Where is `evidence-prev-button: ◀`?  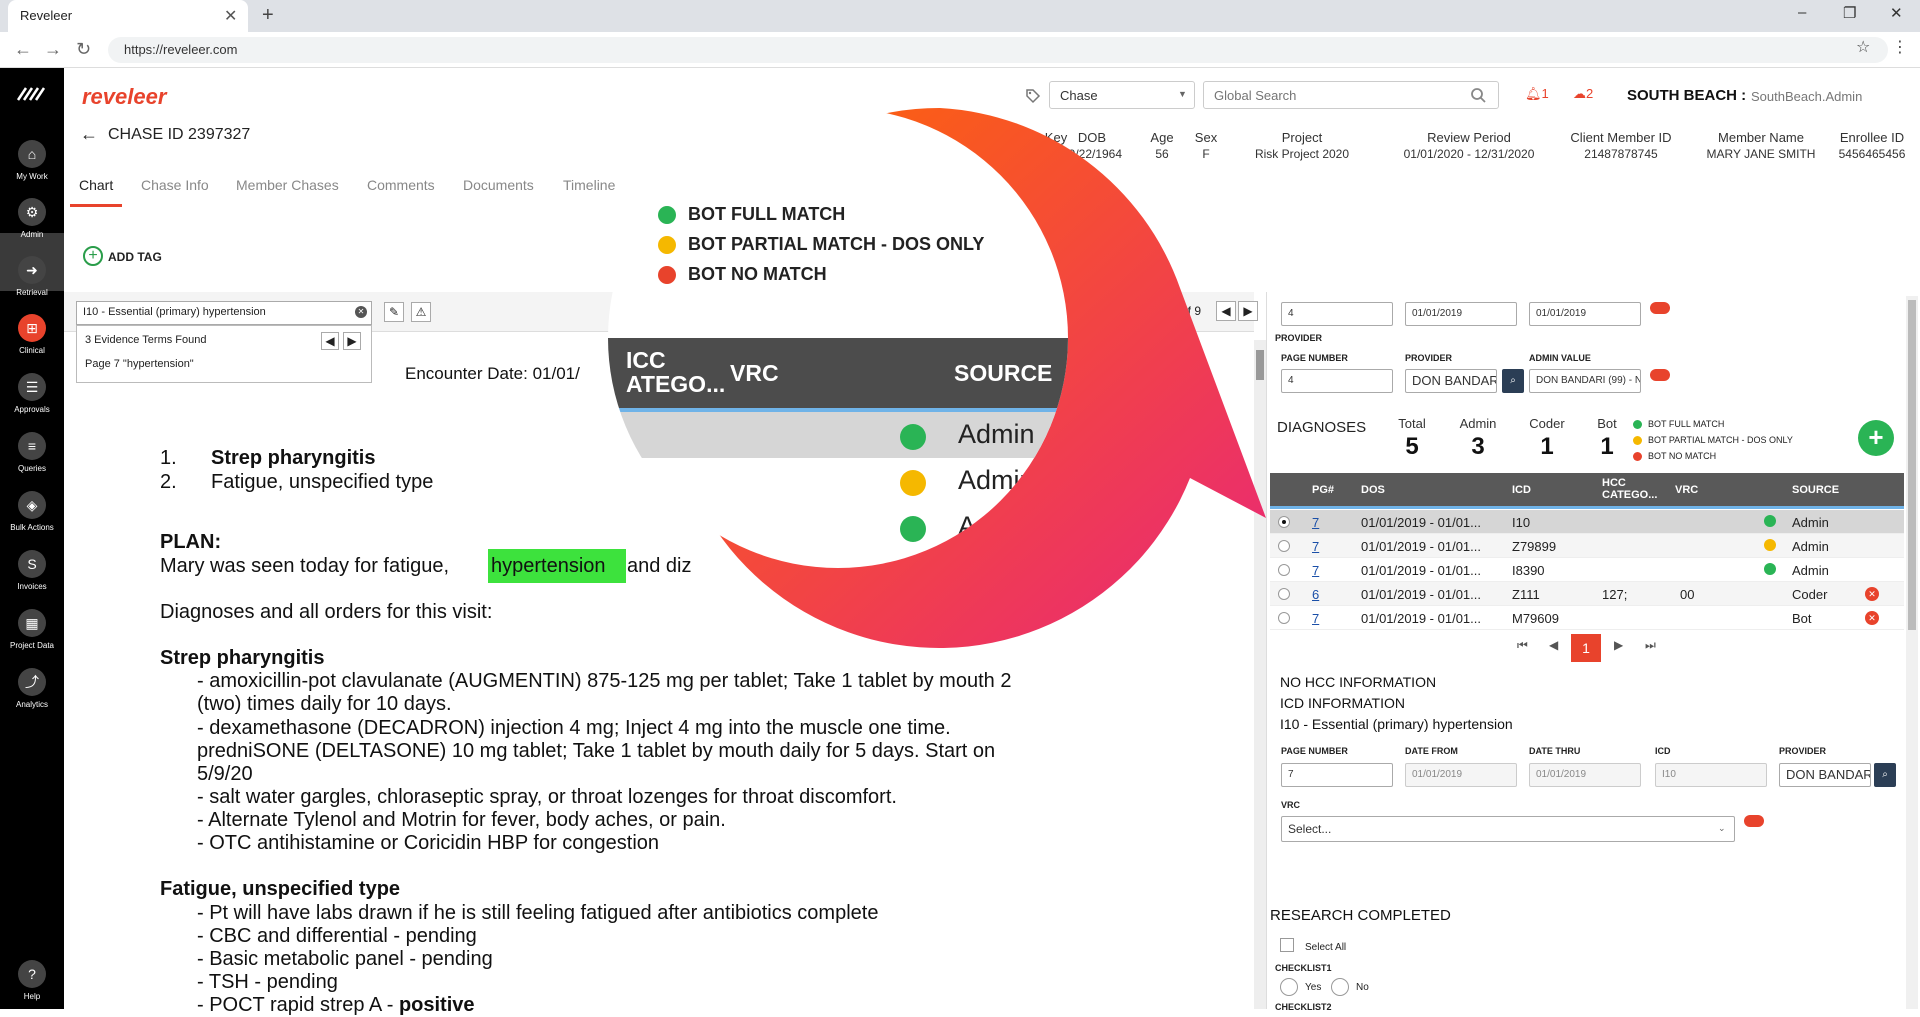
evidence-prev-button: ◀ is located at coordinates (330, 341).